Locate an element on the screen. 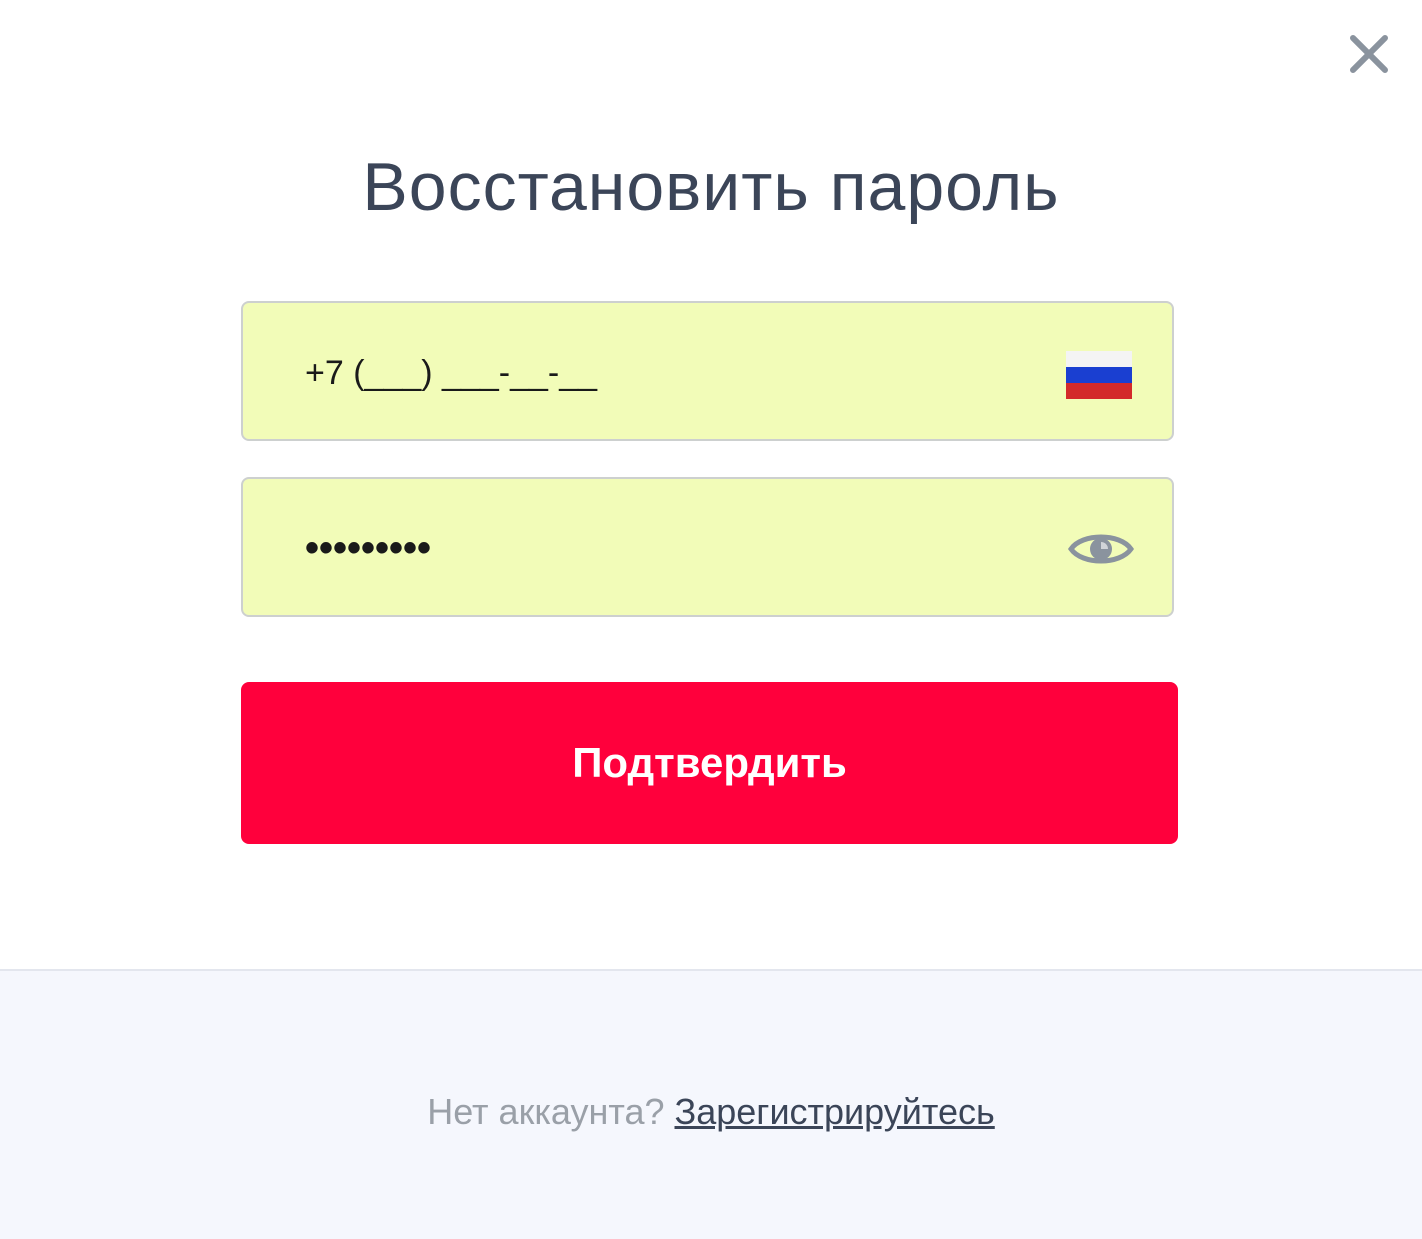  close-button is located at coordinates (1369, 54).